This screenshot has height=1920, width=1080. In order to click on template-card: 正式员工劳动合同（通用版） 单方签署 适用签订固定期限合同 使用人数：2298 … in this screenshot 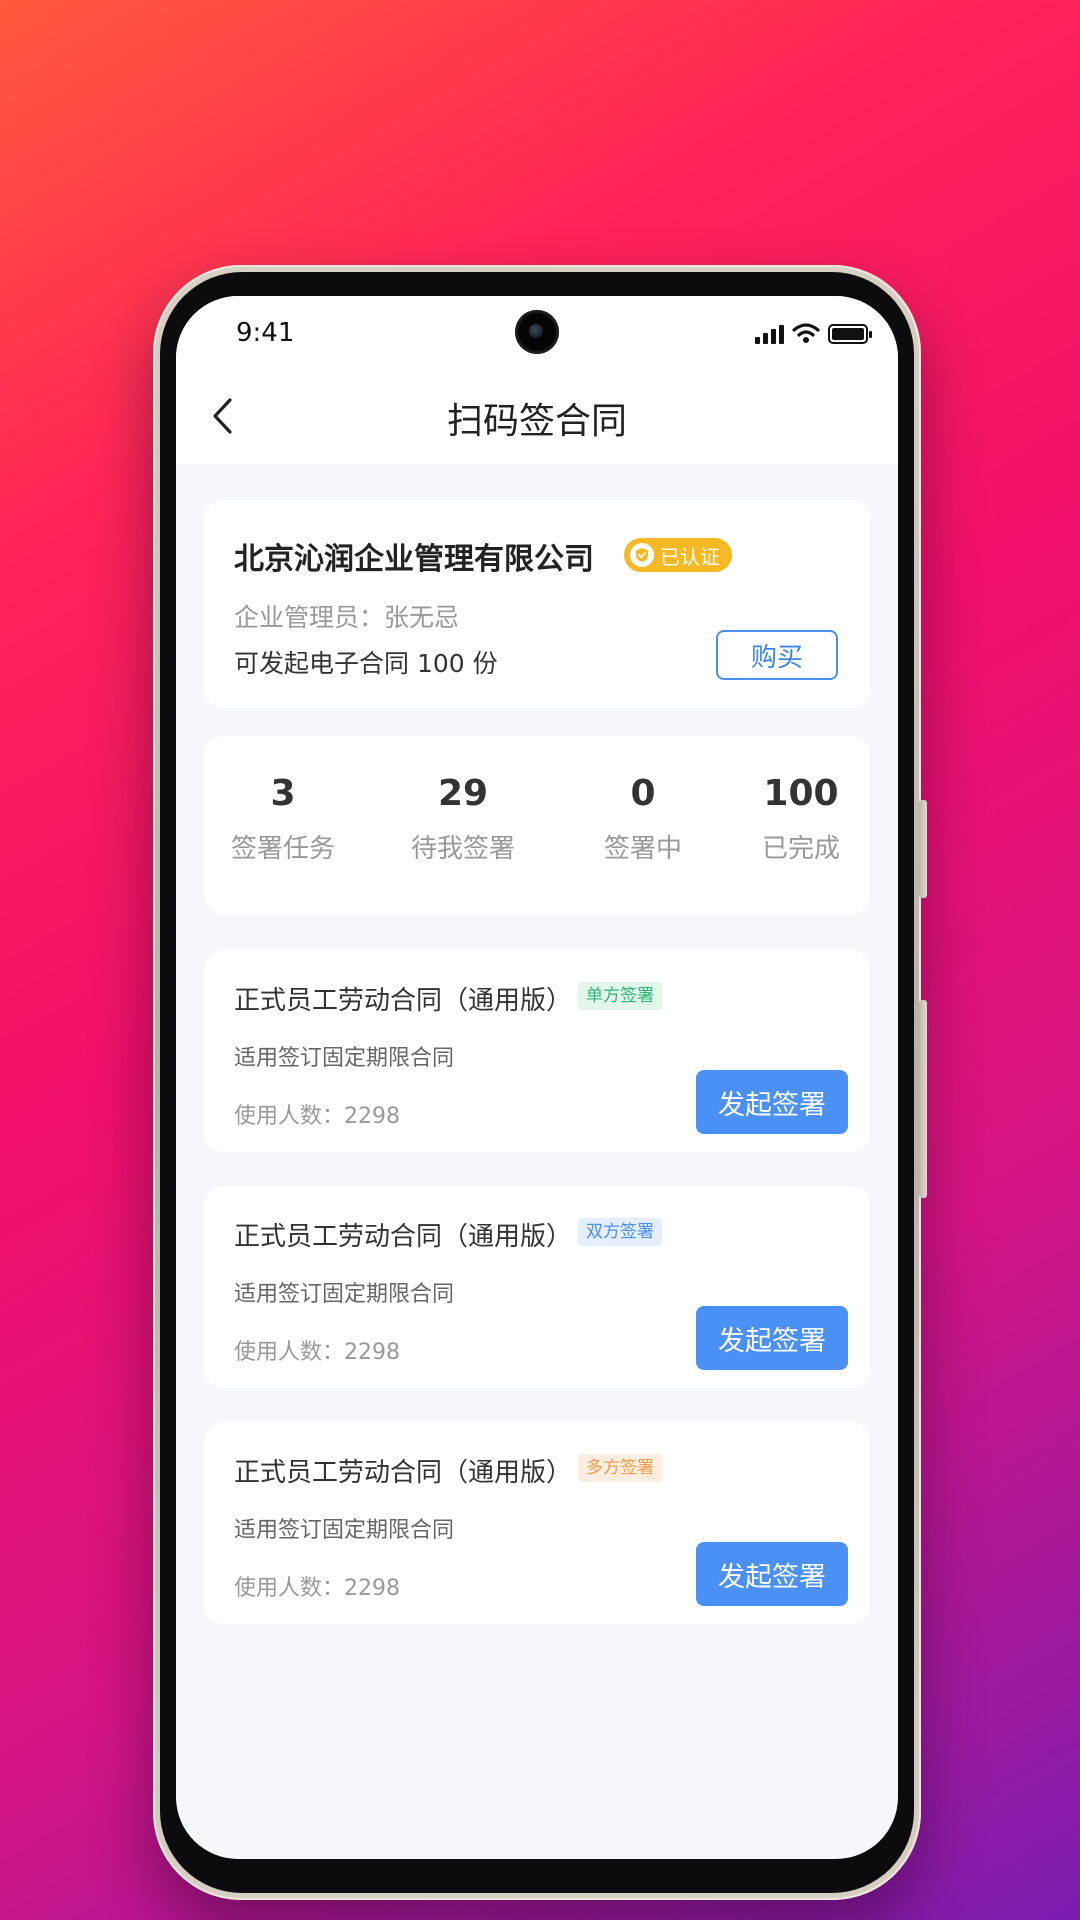, I will do `click(537, 1051)`.